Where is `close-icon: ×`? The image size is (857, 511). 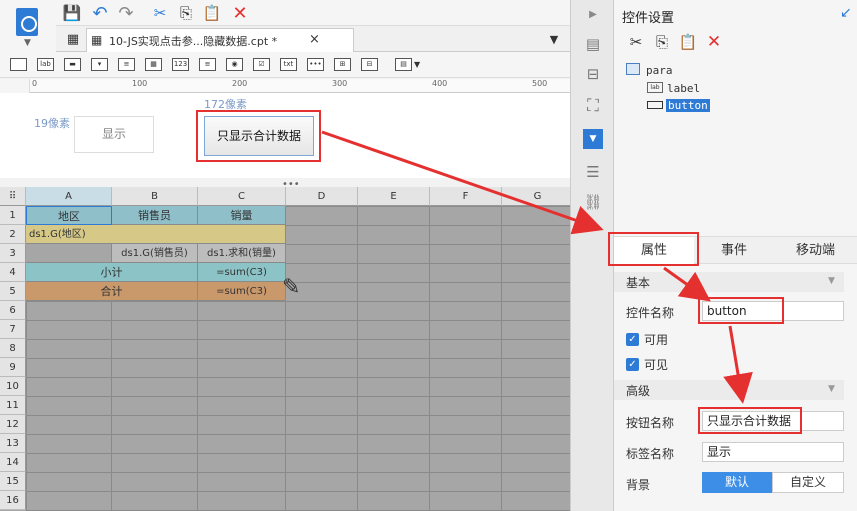
close-icon: × is located at coordinates (314, 39).